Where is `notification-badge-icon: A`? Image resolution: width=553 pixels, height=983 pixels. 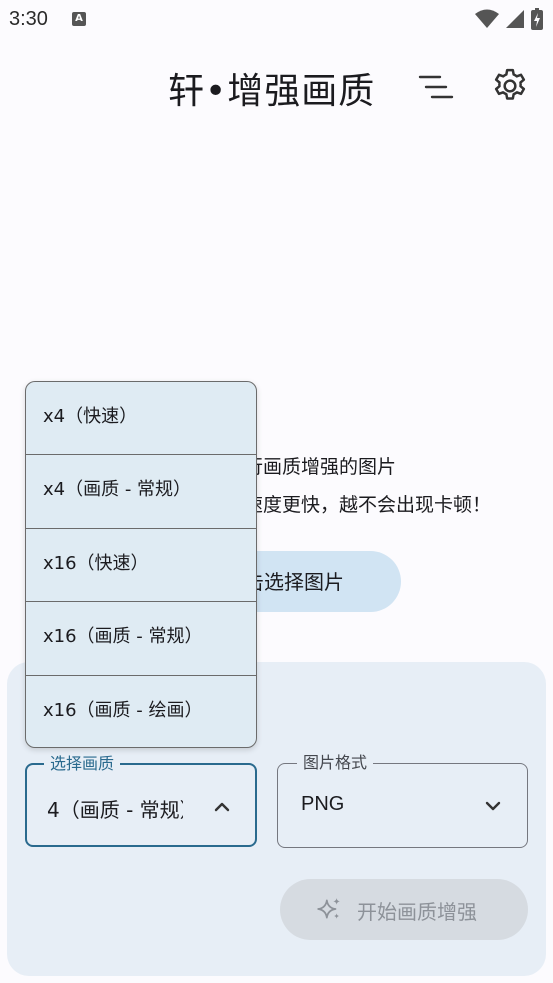 notification-badge-icon: A is located at coordinates (79, 19).